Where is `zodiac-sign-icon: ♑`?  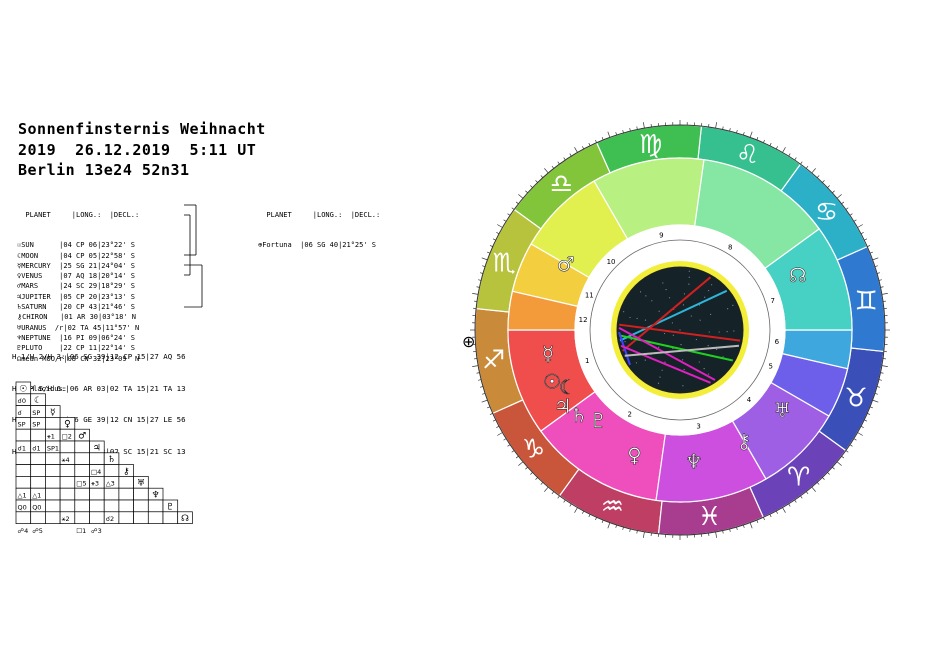 zodiac-sign-icon: ♑ is located at coordinates (533, 450).